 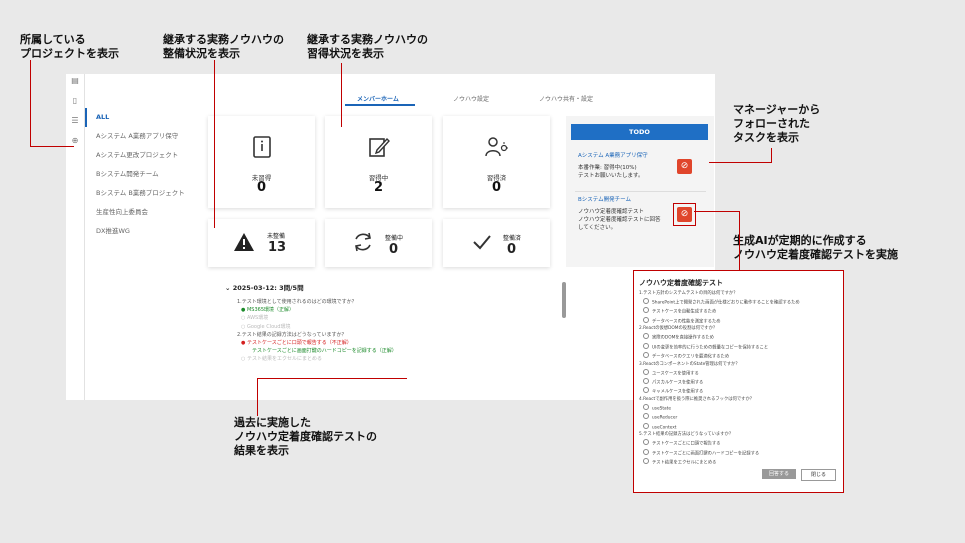 What do you see at coordinates (719, 408) in the screenshot?
I see `modal-option: useState` at bounding box center [719, 408].